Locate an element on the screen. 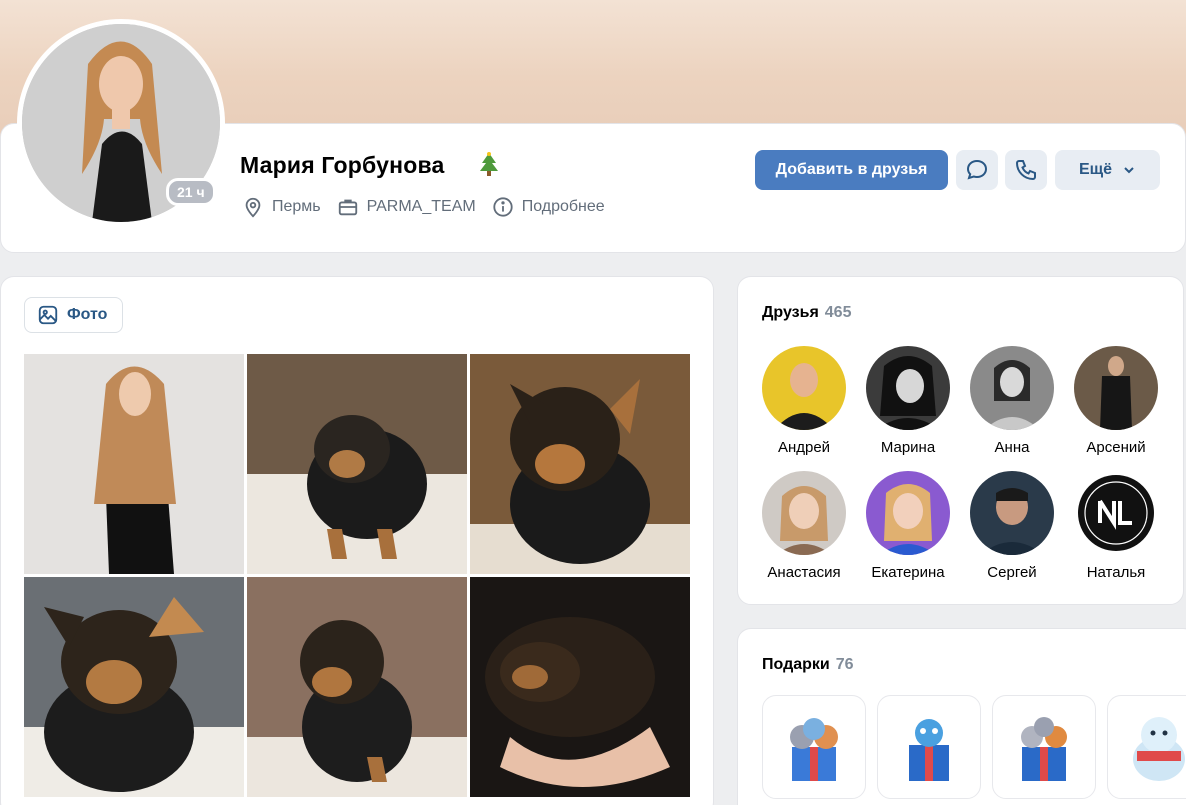 This screenshot has height=805, width=1186. more-button: Ещё is located at coordinates (1107, 170).